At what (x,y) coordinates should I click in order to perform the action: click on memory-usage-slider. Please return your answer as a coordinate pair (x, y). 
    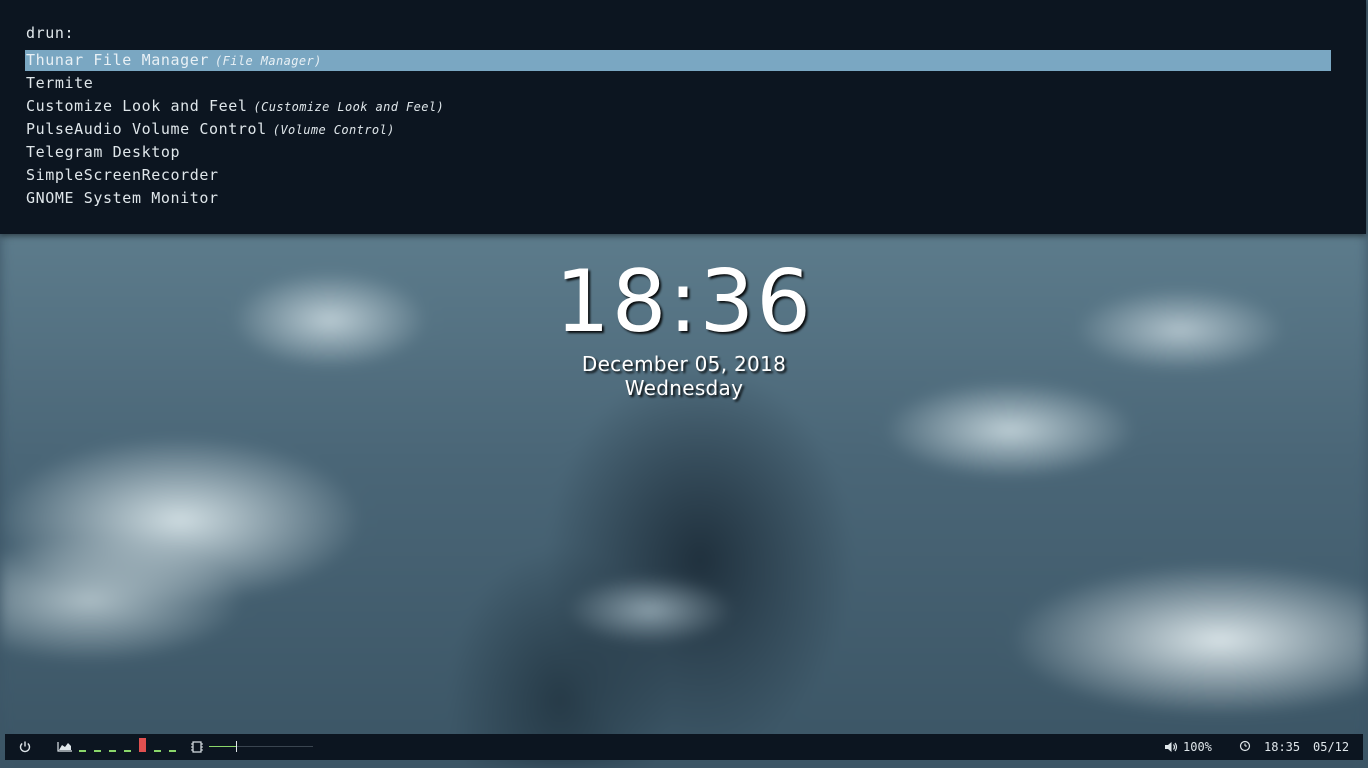
    Looking at the image, I should click on (264, 747).